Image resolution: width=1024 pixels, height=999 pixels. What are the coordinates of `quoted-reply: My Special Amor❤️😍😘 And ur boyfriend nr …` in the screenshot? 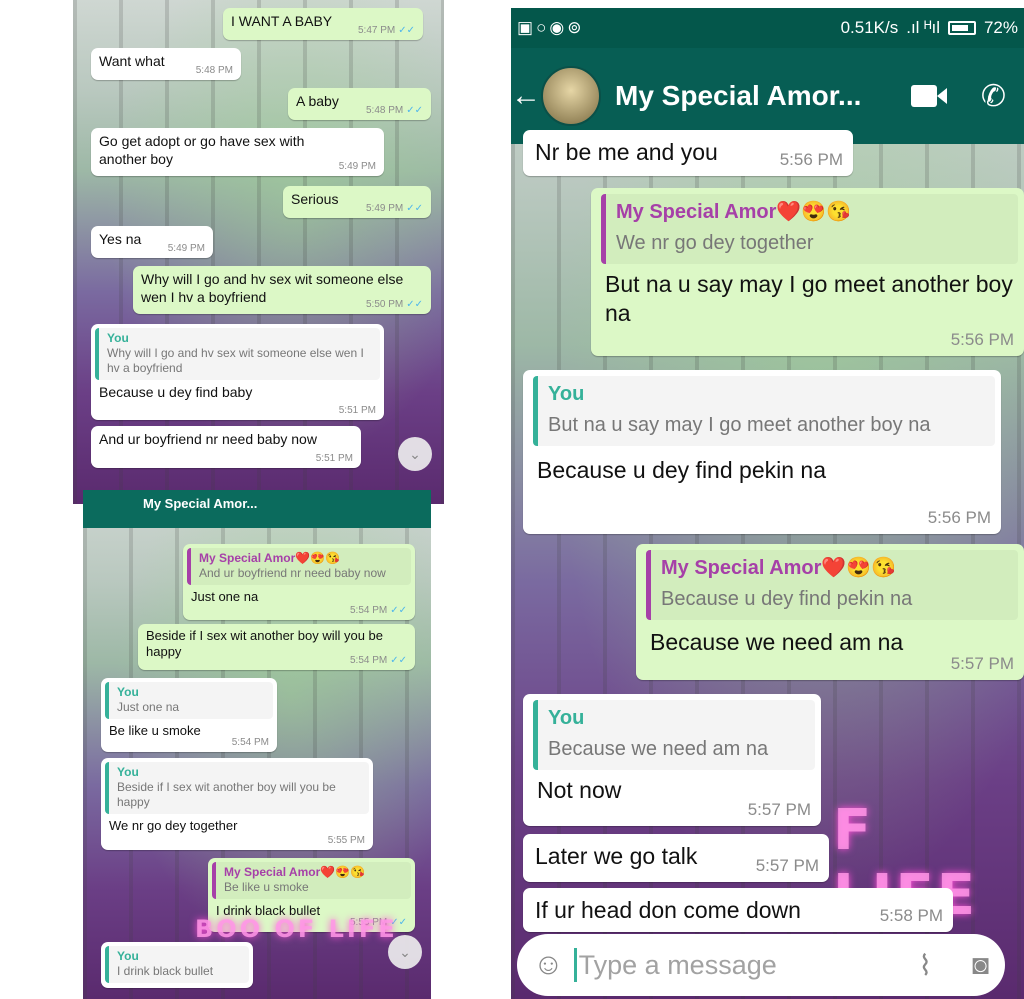 It's located at (299, 566).